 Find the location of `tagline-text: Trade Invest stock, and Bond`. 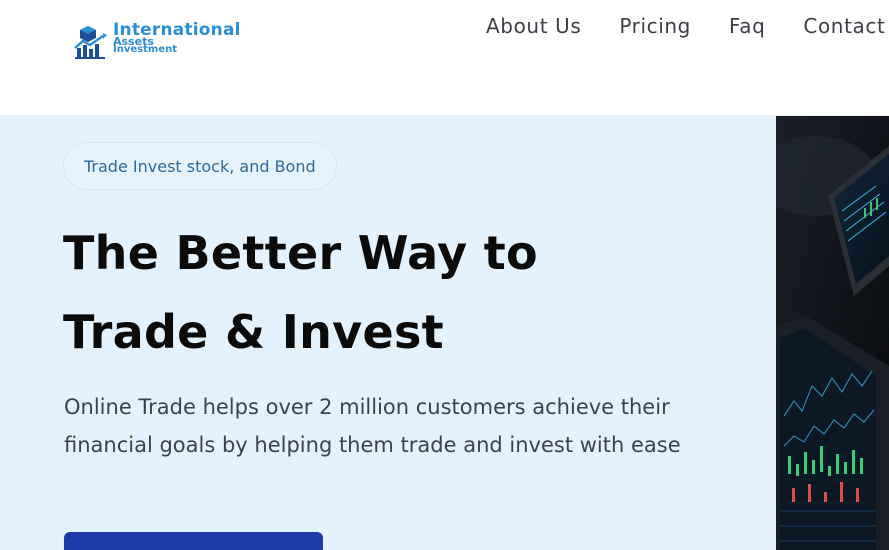

tagline-text: Trade Invest stock, and Bond is located at coordinates (200, 166).